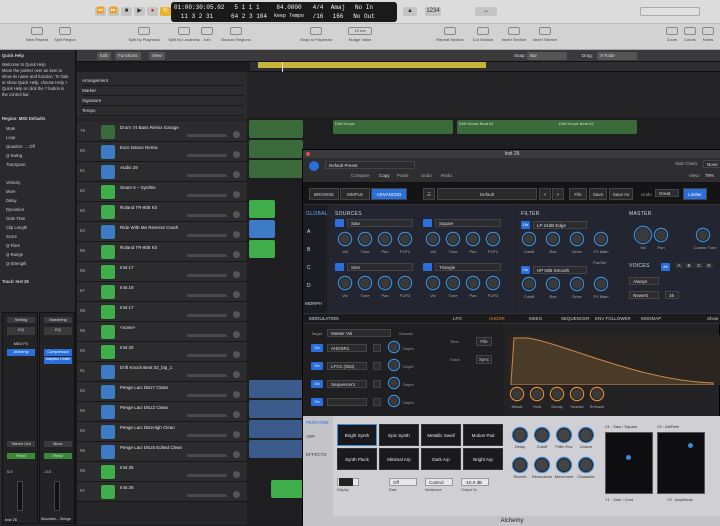  Describe the element at coordinates (597, 394) in the screenshot. I see `env-release-knob` at that location.